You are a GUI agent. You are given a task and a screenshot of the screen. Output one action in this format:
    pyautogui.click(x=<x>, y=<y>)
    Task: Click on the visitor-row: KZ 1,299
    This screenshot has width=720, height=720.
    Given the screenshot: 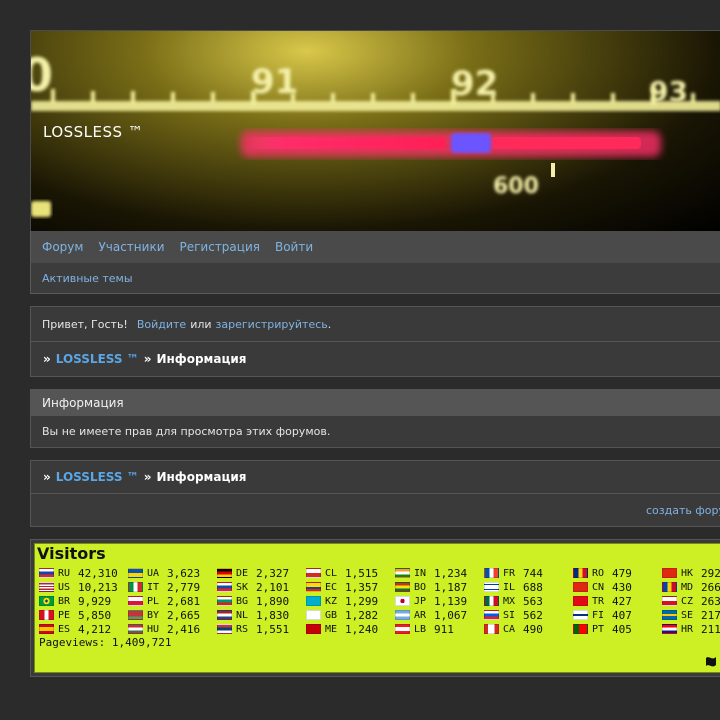 What is the action you would take?
    pyautogui.click(x=342, y=601)
    